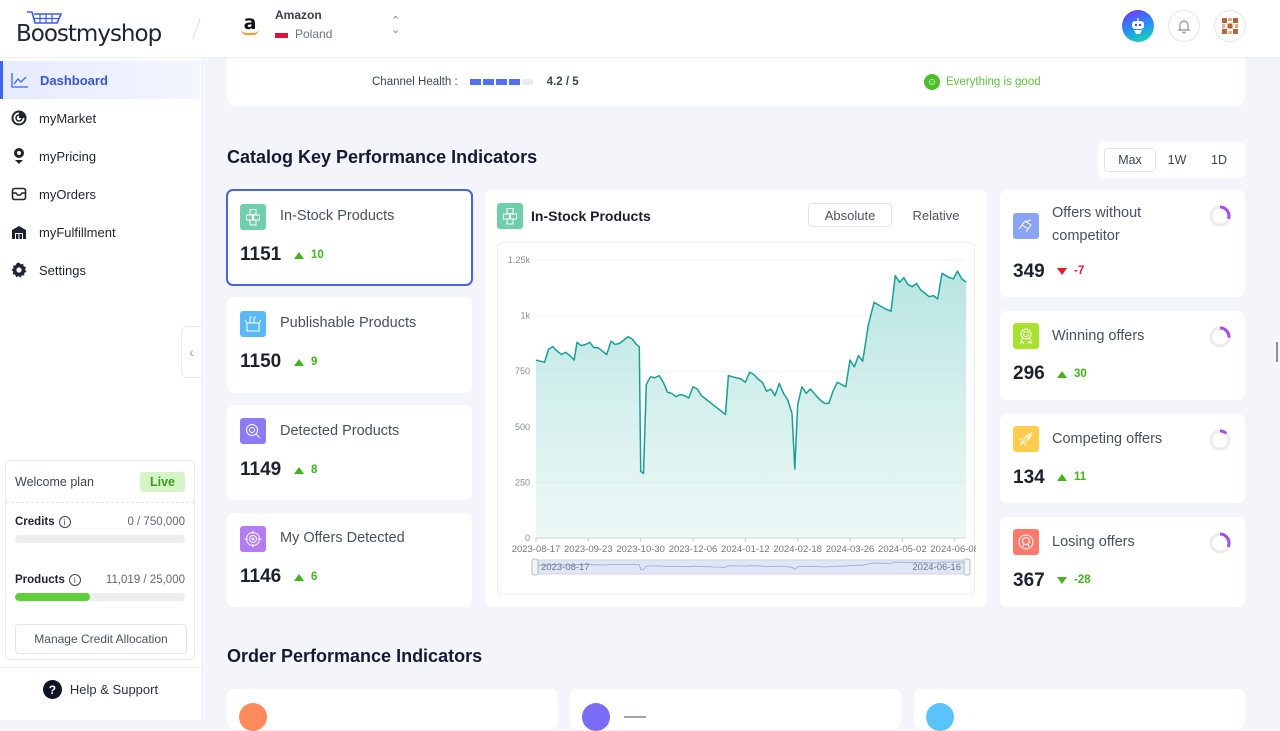  Describe the element at coordinates (305, 577) in the screenshot. I see `kpi-delta: 6` at that location.